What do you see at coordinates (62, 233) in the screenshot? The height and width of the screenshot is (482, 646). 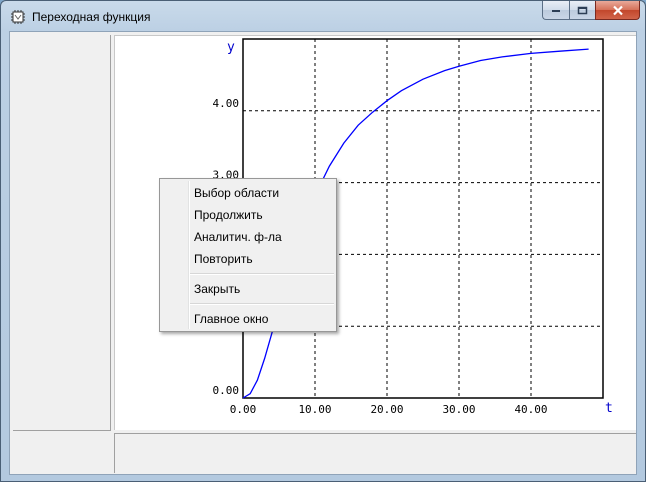 I see `left-panel` at bounding box center [62, 233].